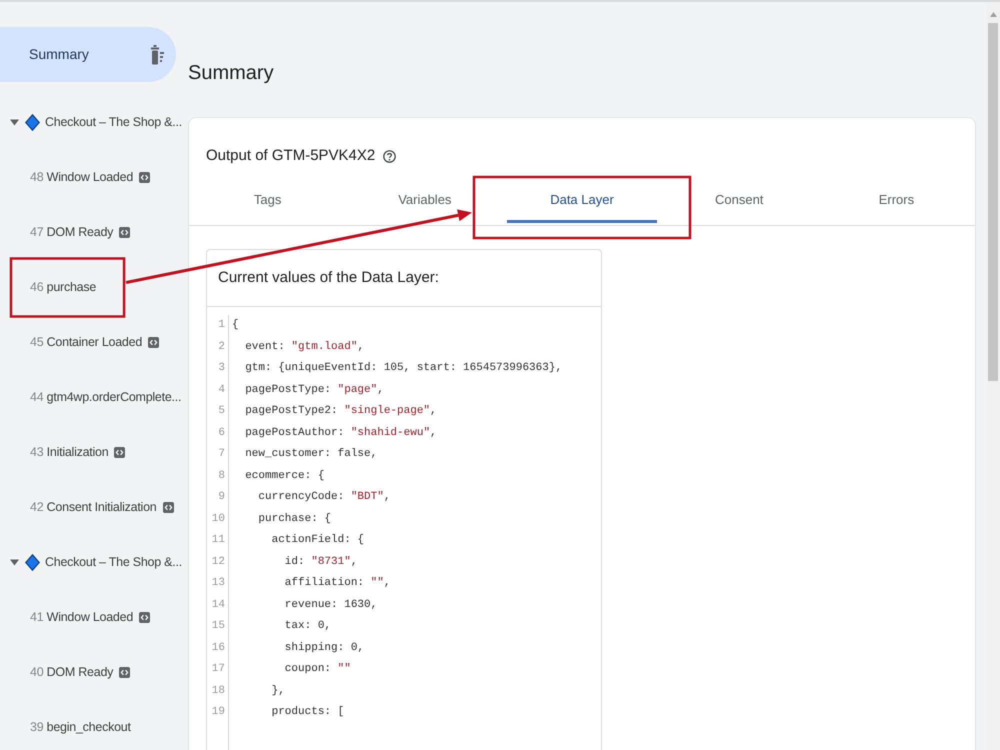 This screenshot has height=750, width=1000. What do you see at coordinates (90, 617) in the screenshot?
I see `event-item: 41 Window Loaded` at bounding box center [90, 617].